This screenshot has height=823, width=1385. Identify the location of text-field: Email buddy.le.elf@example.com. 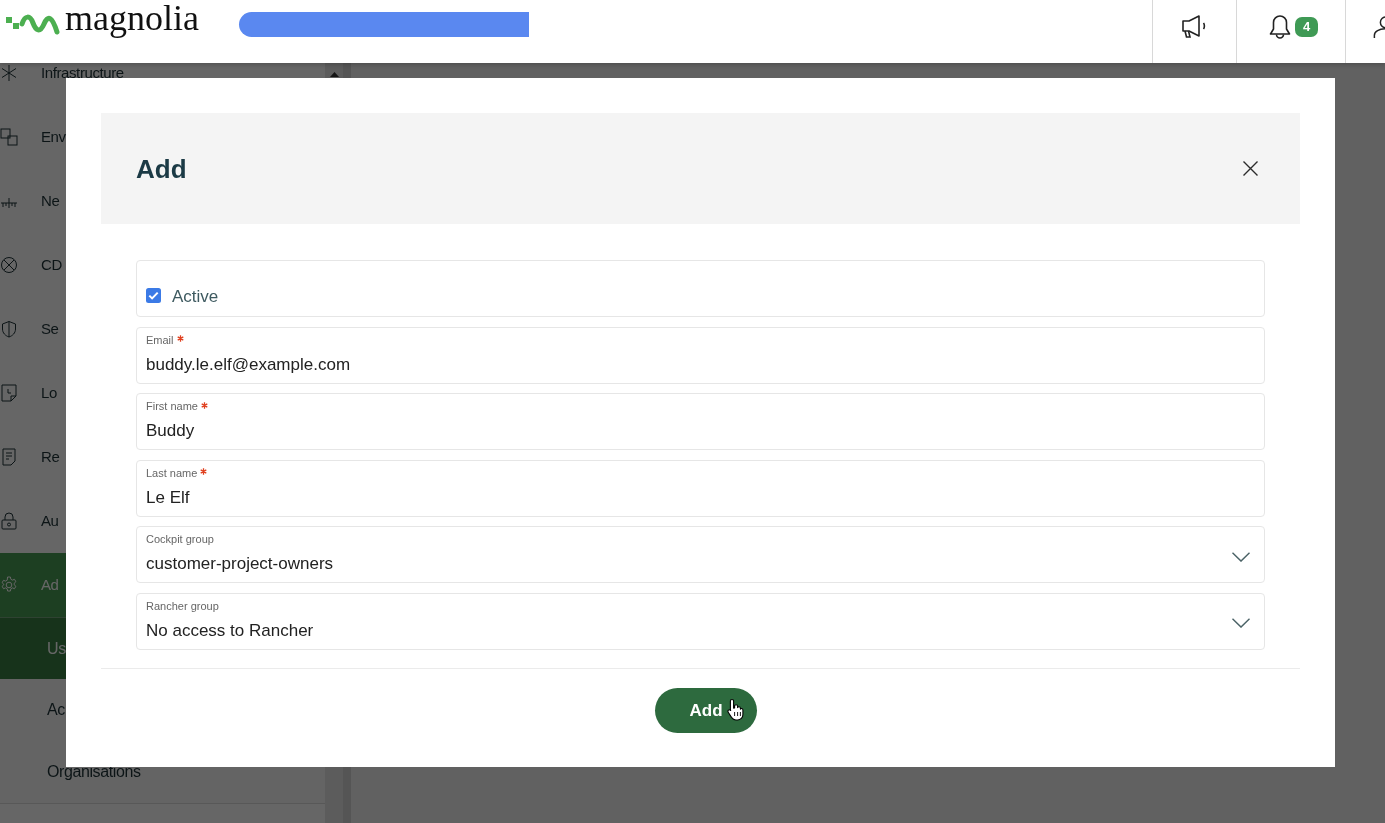
(700, 355).